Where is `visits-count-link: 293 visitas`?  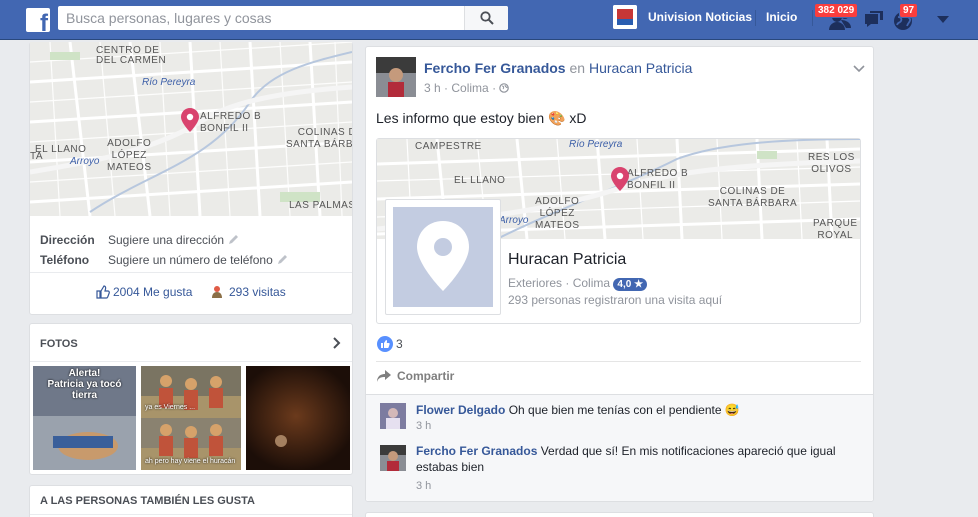
visits-count-link: 293 visitas is located at coordinates (247, 292).